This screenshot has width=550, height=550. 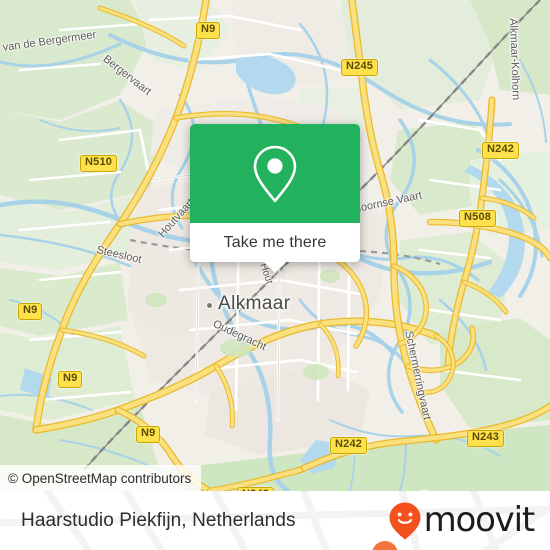 I want to click on moovit-pin-smiley-icon, so click(x=405, y=520).